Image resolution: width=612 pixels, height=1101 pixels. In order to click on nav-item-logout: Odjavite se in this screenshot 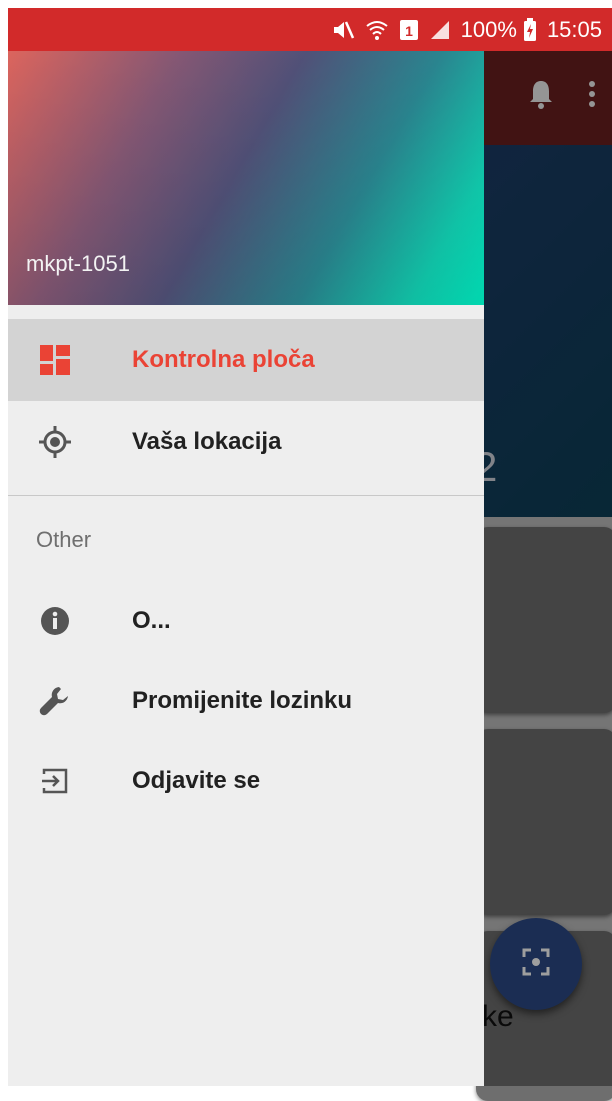, I will do `click(246, 781)`.